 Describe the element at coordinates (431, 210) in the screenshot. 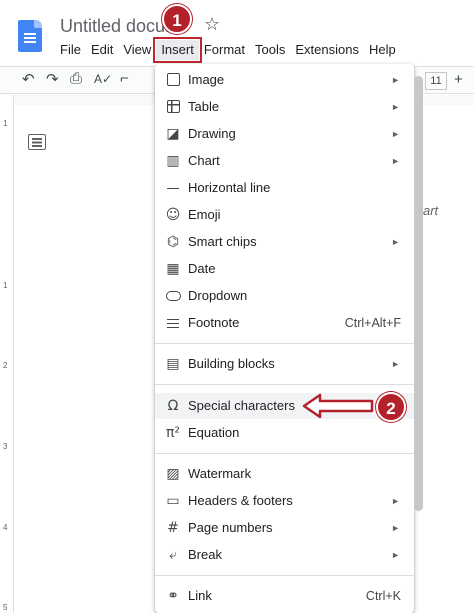

I see `page-text: art` at that location.